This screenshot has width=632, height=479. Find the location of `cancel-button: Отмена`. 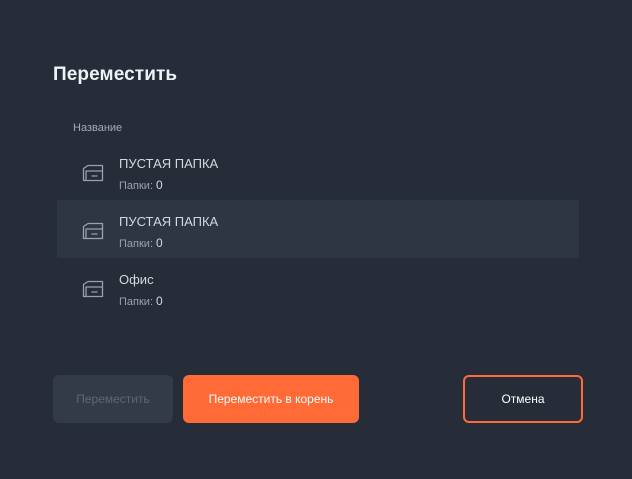

cancel-button: Отмена is located at coordinates (523, 399).